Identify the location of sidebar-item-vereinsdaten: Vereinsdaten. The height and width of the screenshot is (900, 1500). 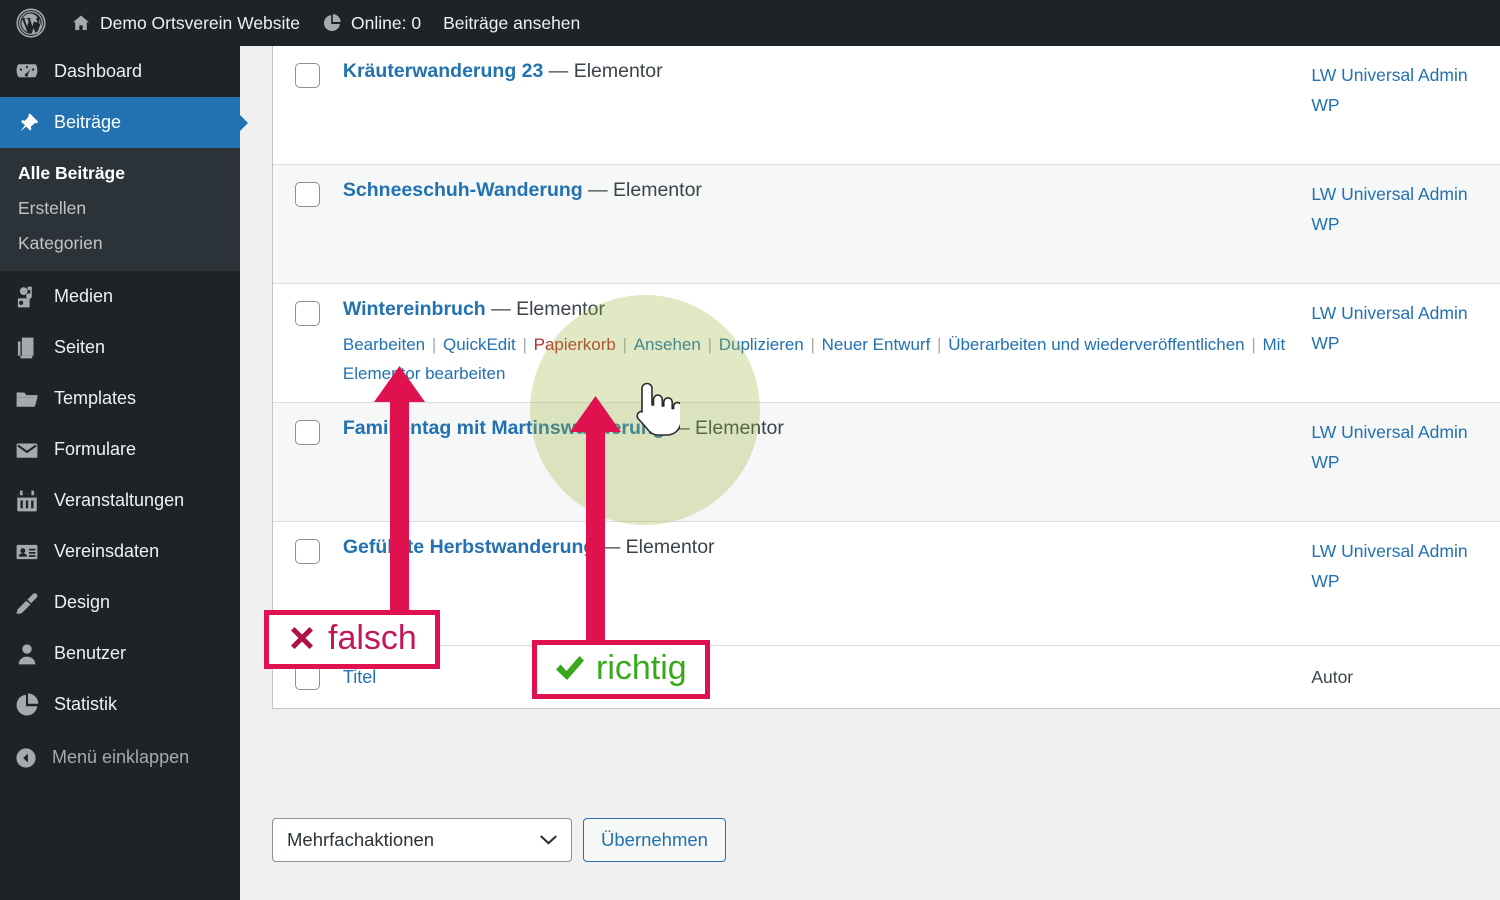
(120, 551).